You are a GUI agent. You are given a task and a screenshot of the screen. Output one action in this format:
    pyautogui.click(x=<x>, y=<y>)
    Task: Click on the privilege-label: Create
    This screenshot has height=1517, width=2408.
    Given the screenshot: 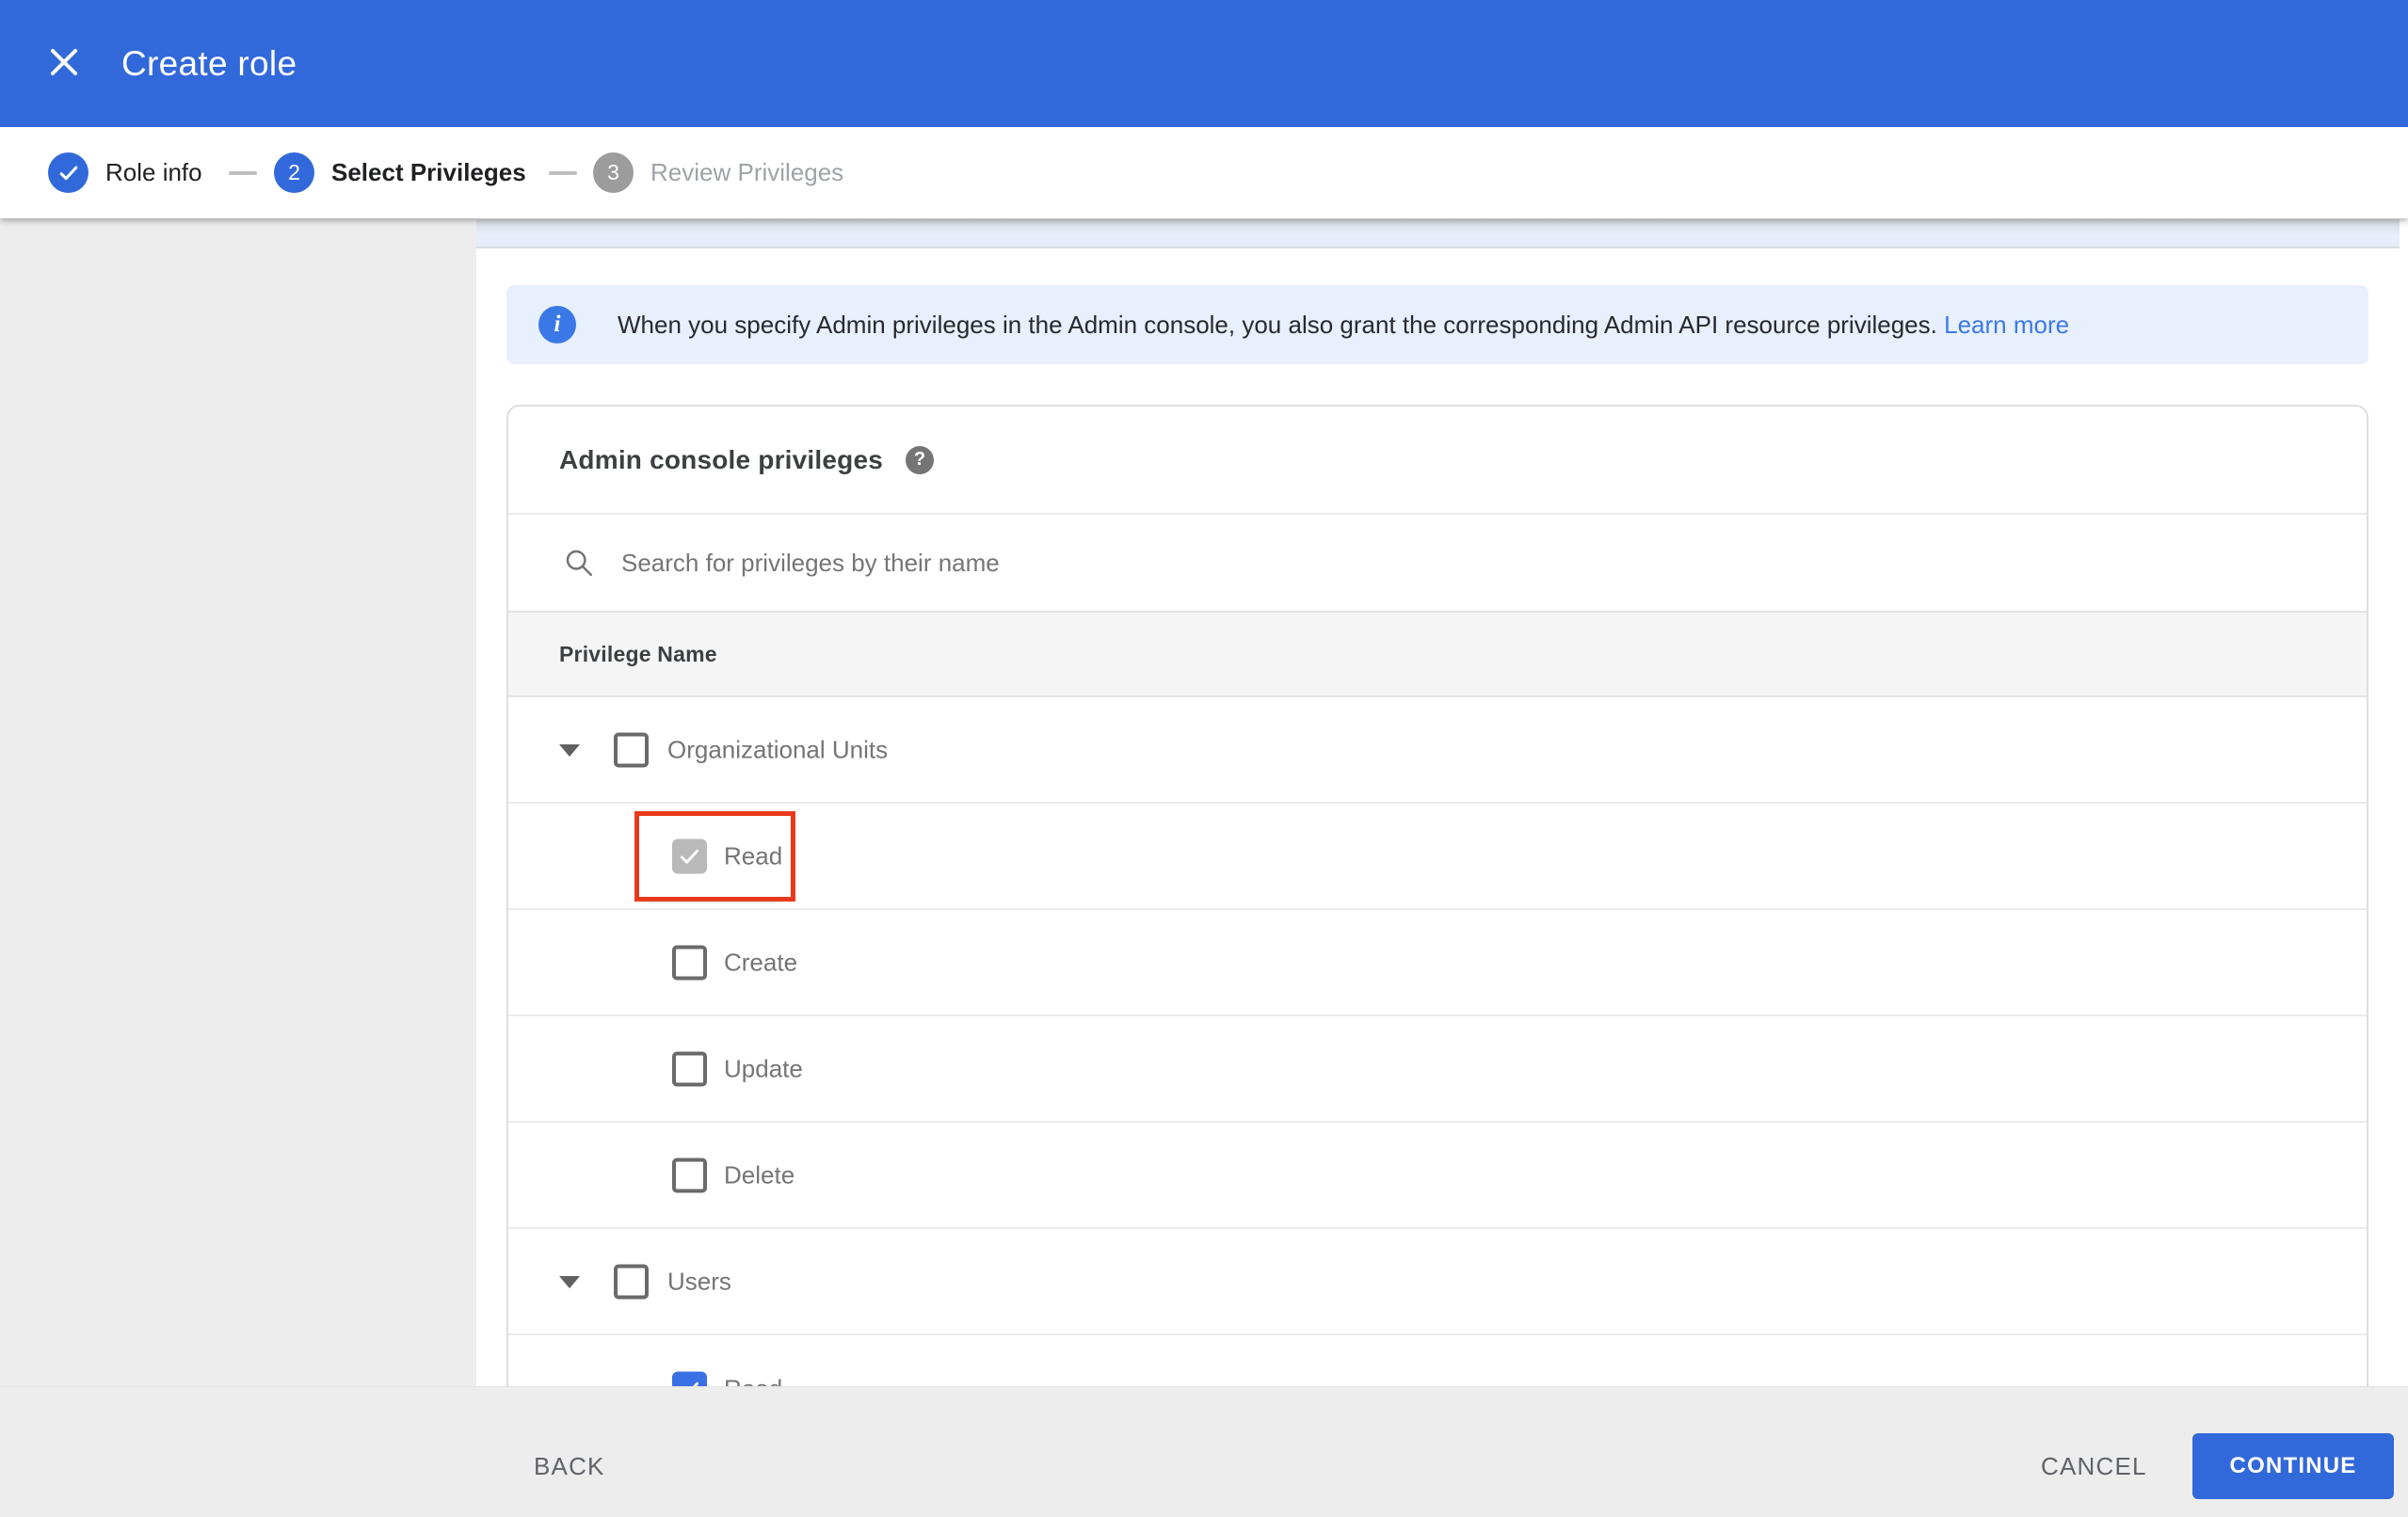 What is the action you would take?
    pyautogui.click(x=761, y=962)
    